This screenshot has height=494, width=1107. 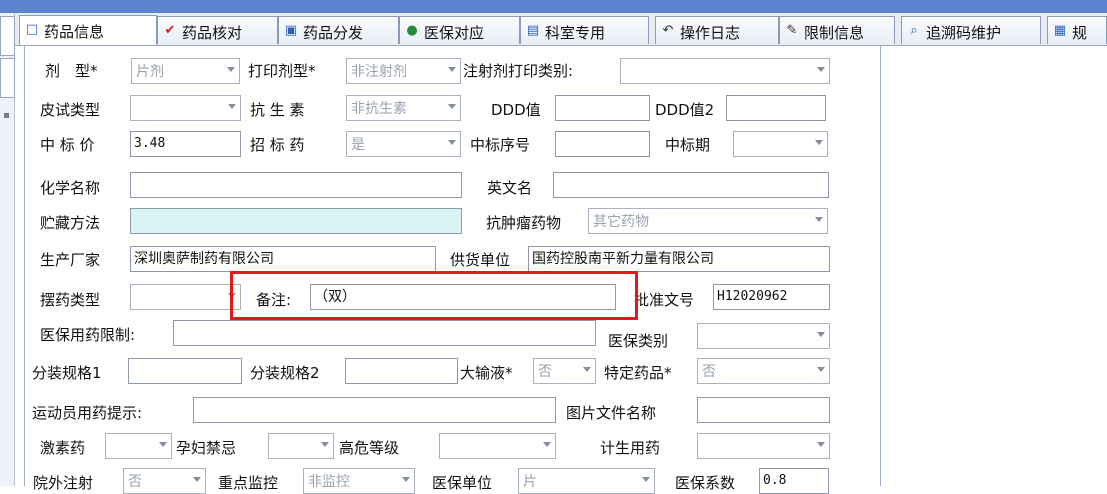 I want to click on insurance-coef-input: 0.8, so click(x=794, y=481).